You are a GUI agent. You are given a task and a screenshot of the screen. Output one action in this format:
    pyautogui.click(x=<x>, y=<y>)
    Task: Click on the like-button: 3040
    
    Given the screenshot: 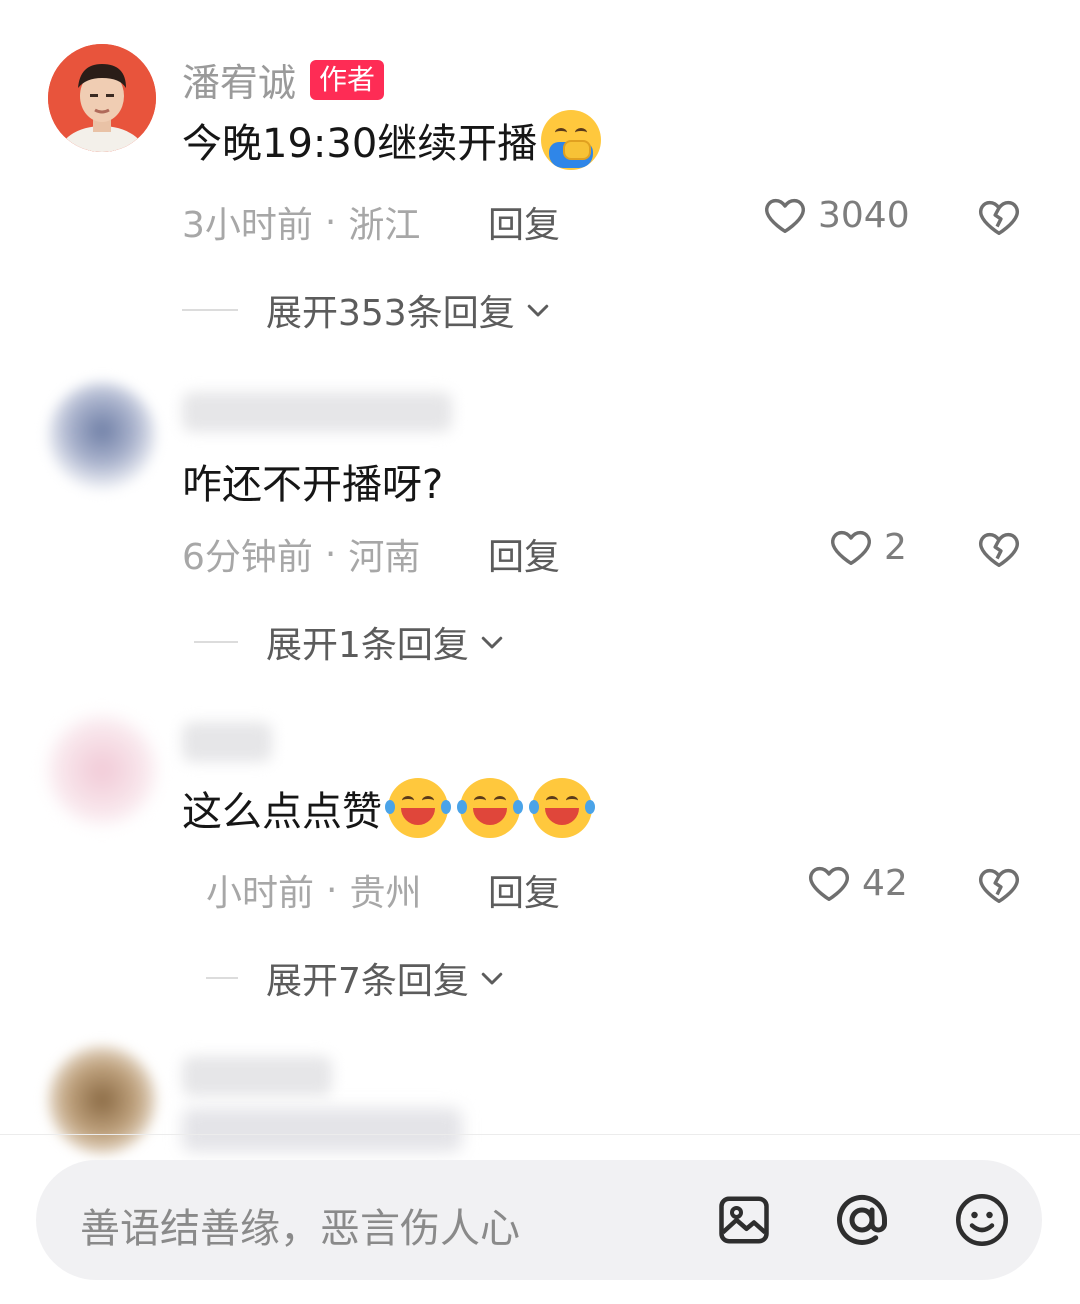 What is the action you would take?
    pyautogui.click(x=836, y=215)
    